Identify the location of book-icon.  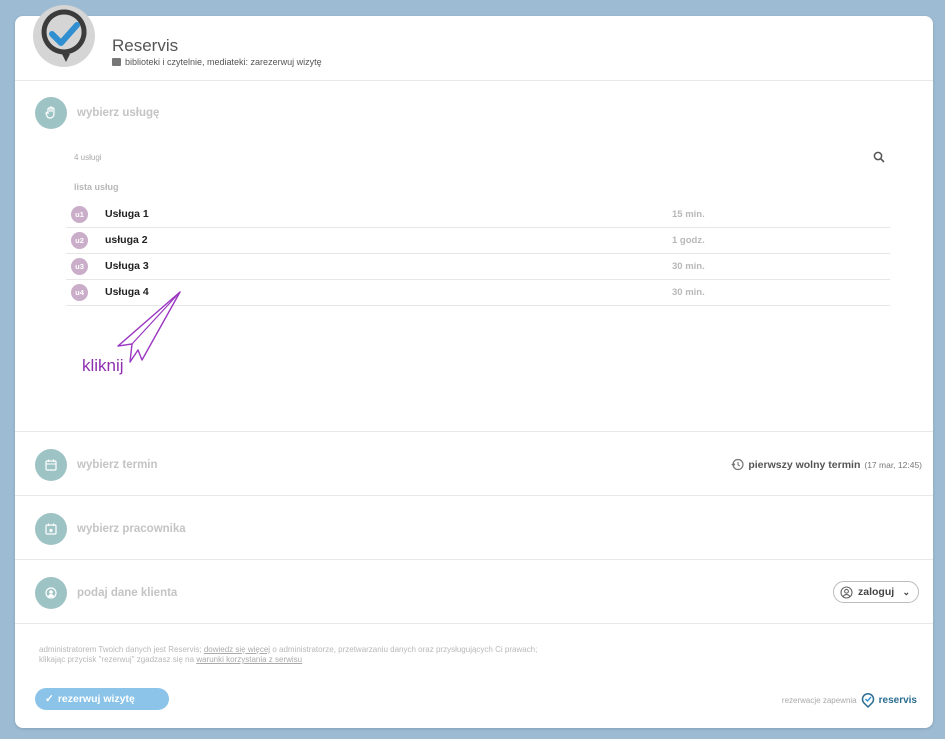
(116, 62).